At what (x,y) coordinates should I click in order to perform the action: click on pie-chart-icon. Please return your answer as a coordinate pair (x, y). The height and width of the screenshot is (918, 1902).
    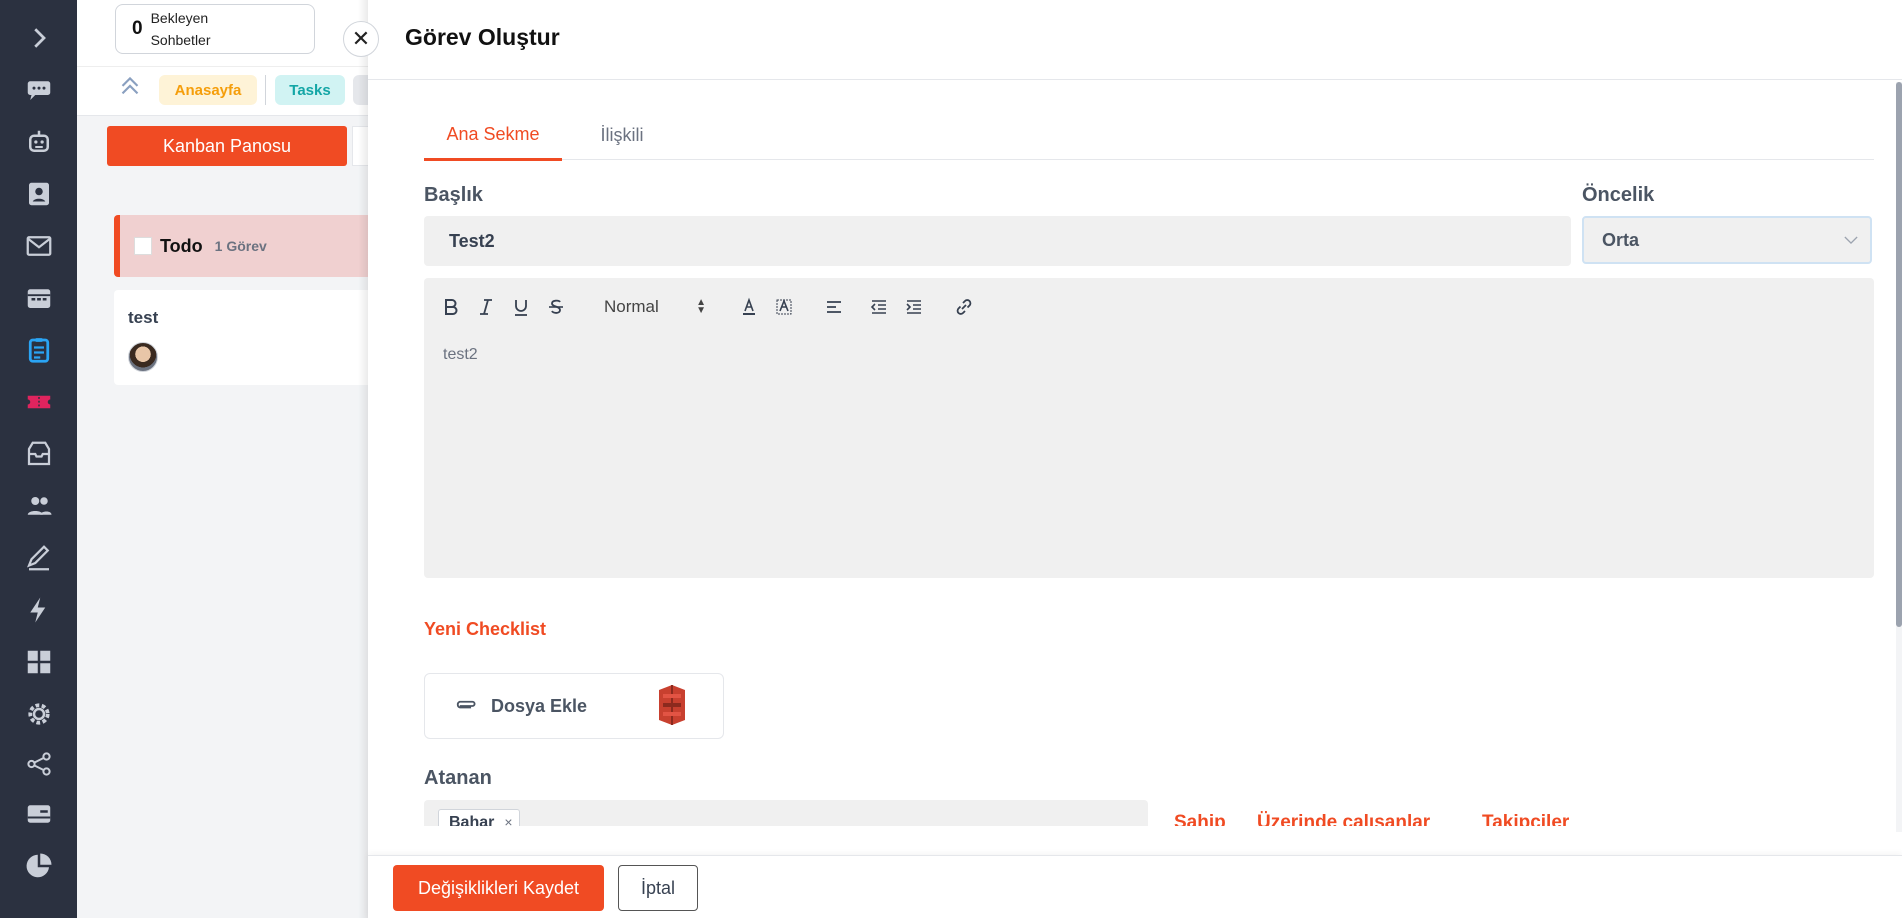
    Looking at the image, I should click on (38, 866).